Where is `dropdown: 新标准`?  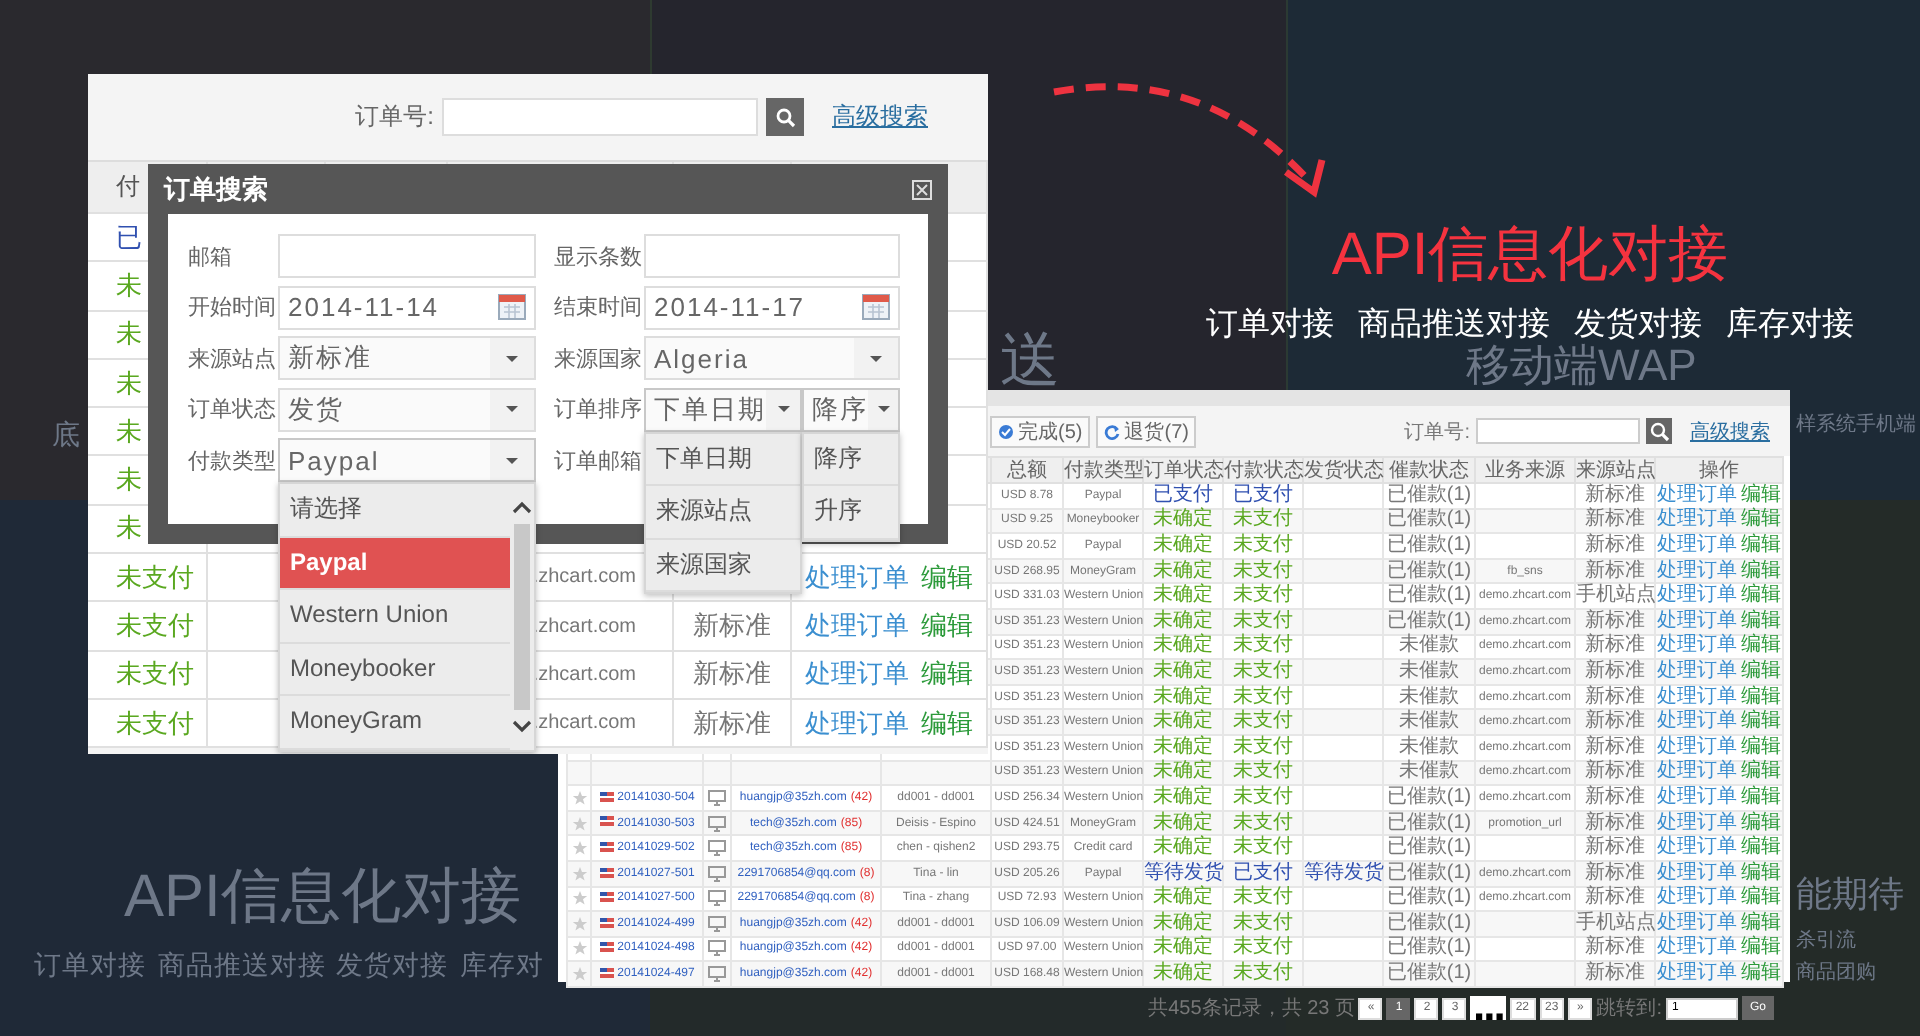 dropdown: 新标准 is located at coordinates (407, 358).